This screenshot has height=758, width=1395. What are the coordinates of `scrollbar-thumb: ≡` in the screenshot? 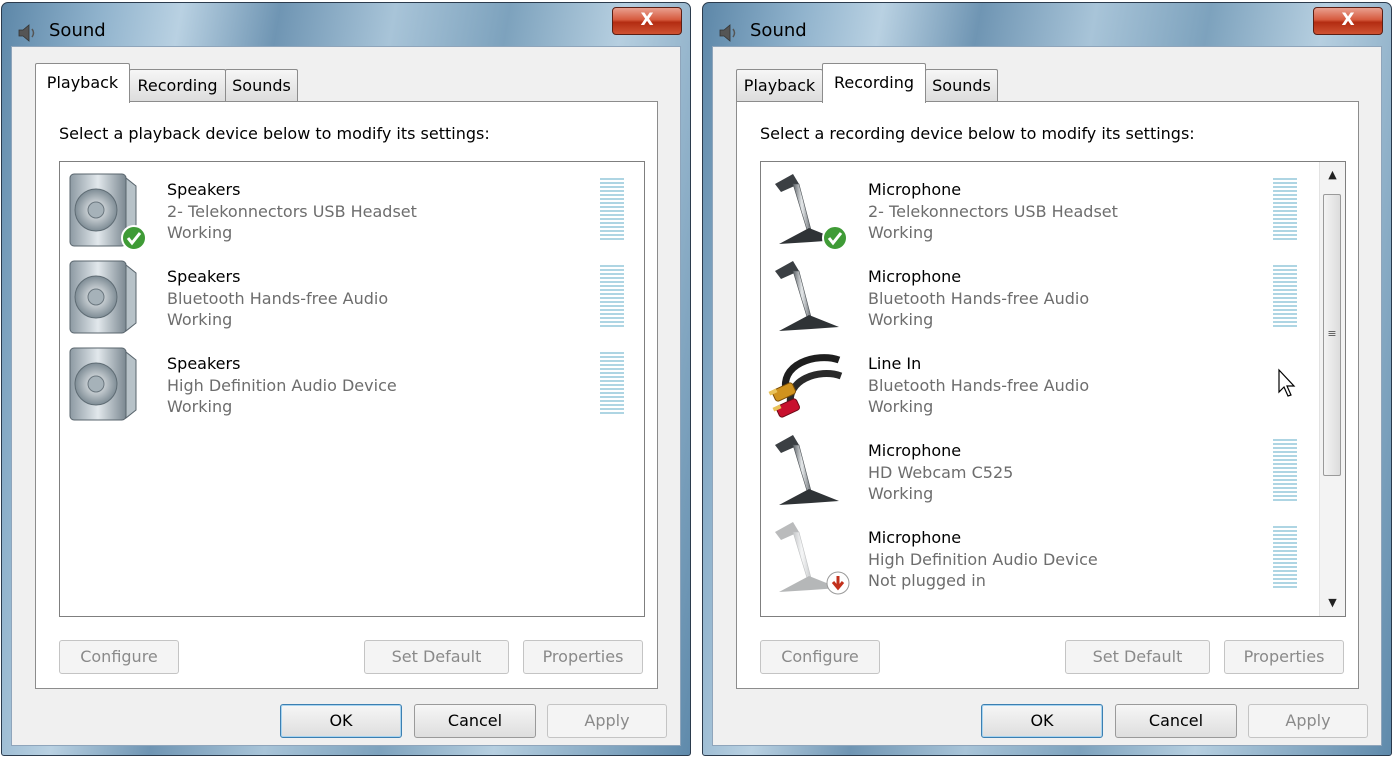 It's located at (1332, 335).